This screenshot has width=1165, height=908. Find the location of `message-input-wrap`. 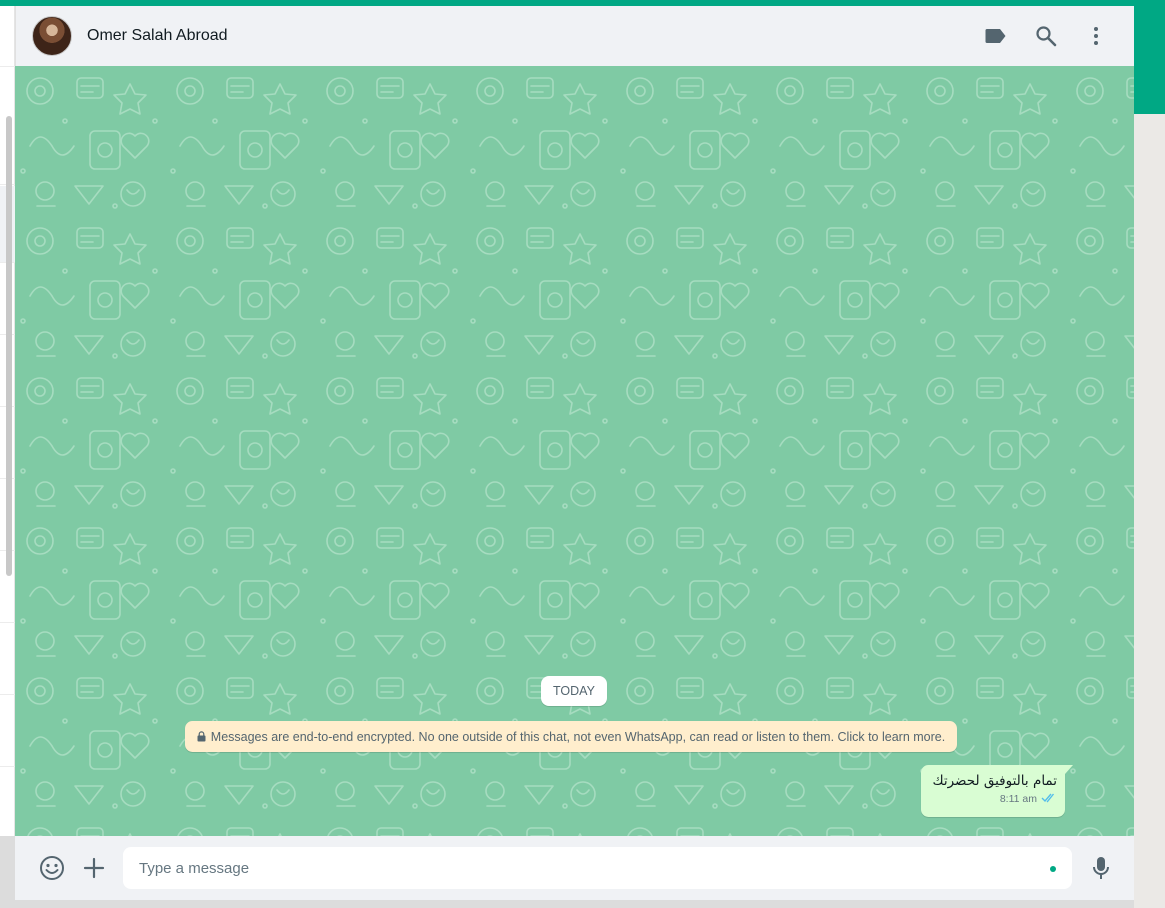

message-input-wrap is located at coordinates (597, 868).